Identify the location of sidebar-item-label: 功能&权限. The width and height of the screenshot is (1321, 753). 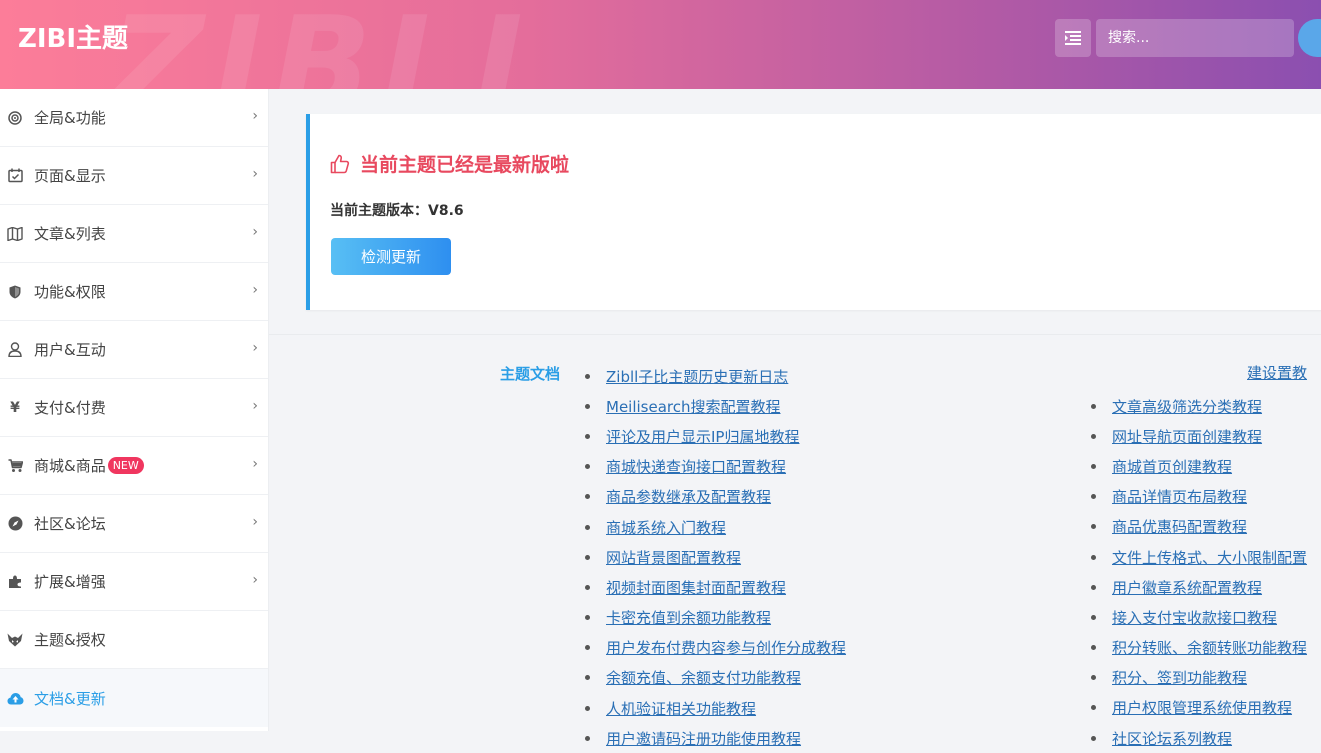
(70, 292).